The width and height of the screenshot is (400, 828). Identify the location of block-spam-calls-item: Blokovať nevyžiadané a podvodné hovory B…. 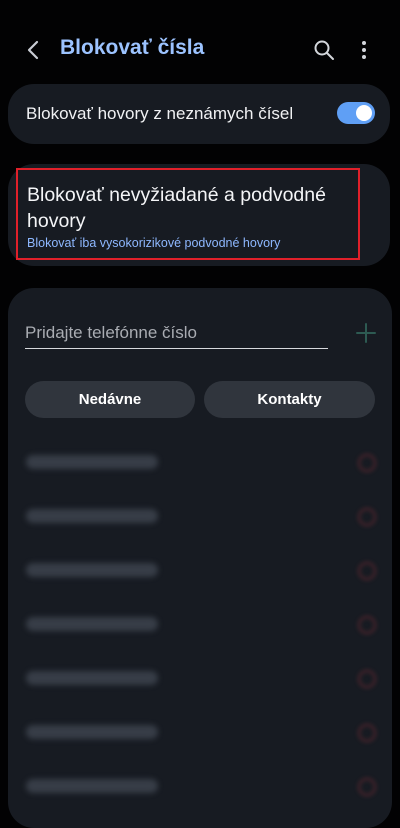
(188, 214).